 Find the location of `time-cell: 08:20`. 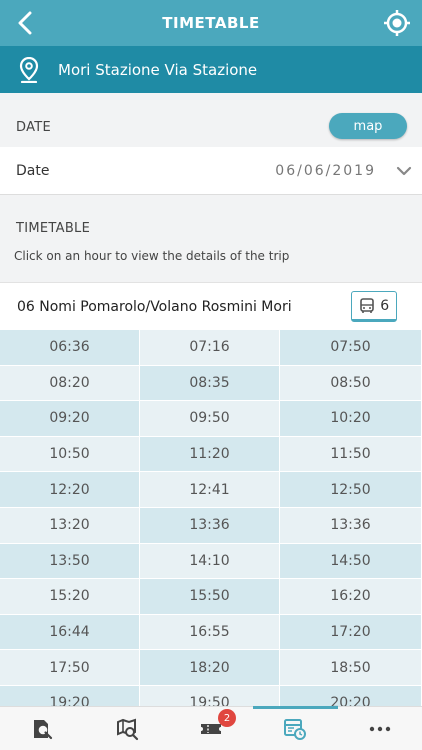

time-cell: 08:20 is located at coordinates (70, 383).